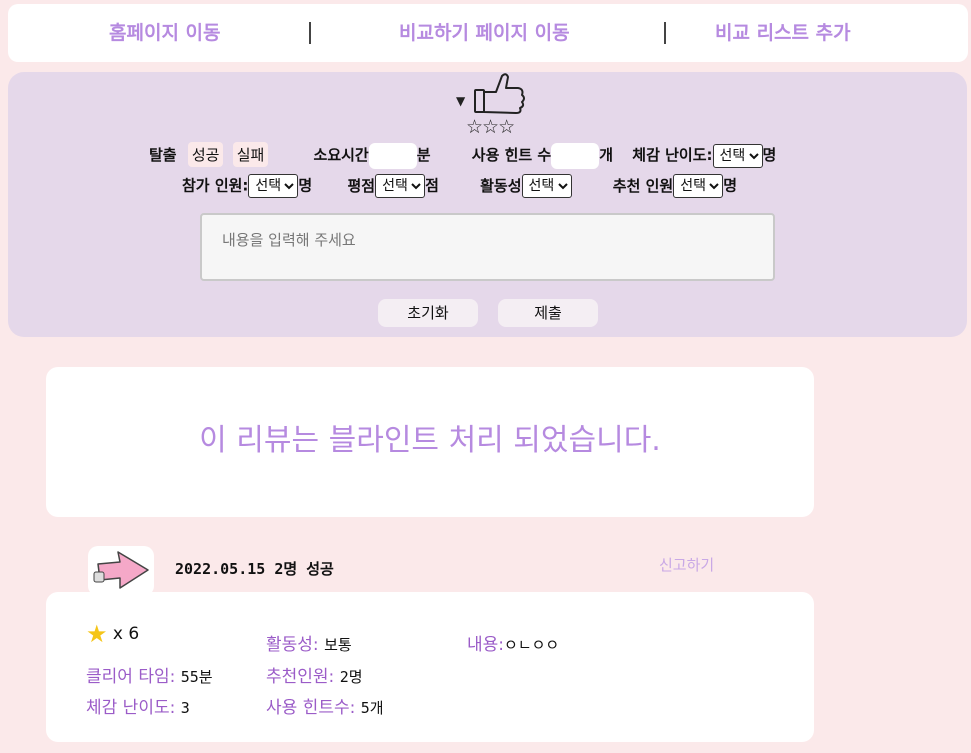 The image size is (971, 753). I want to click on top-nav: 홈페이지 이동 비교하기 페이지 이동 비교 리스트 추가, so click(488, 33).